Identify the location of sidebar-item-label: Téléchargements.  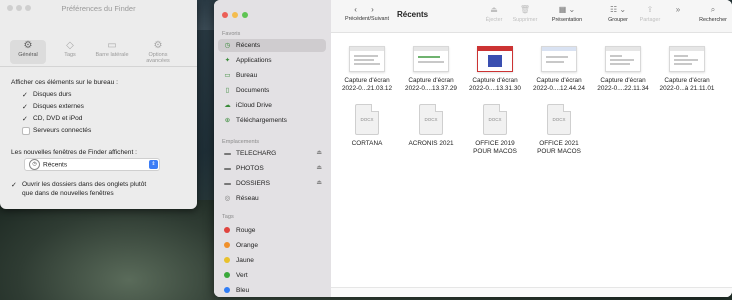
(261, 120).